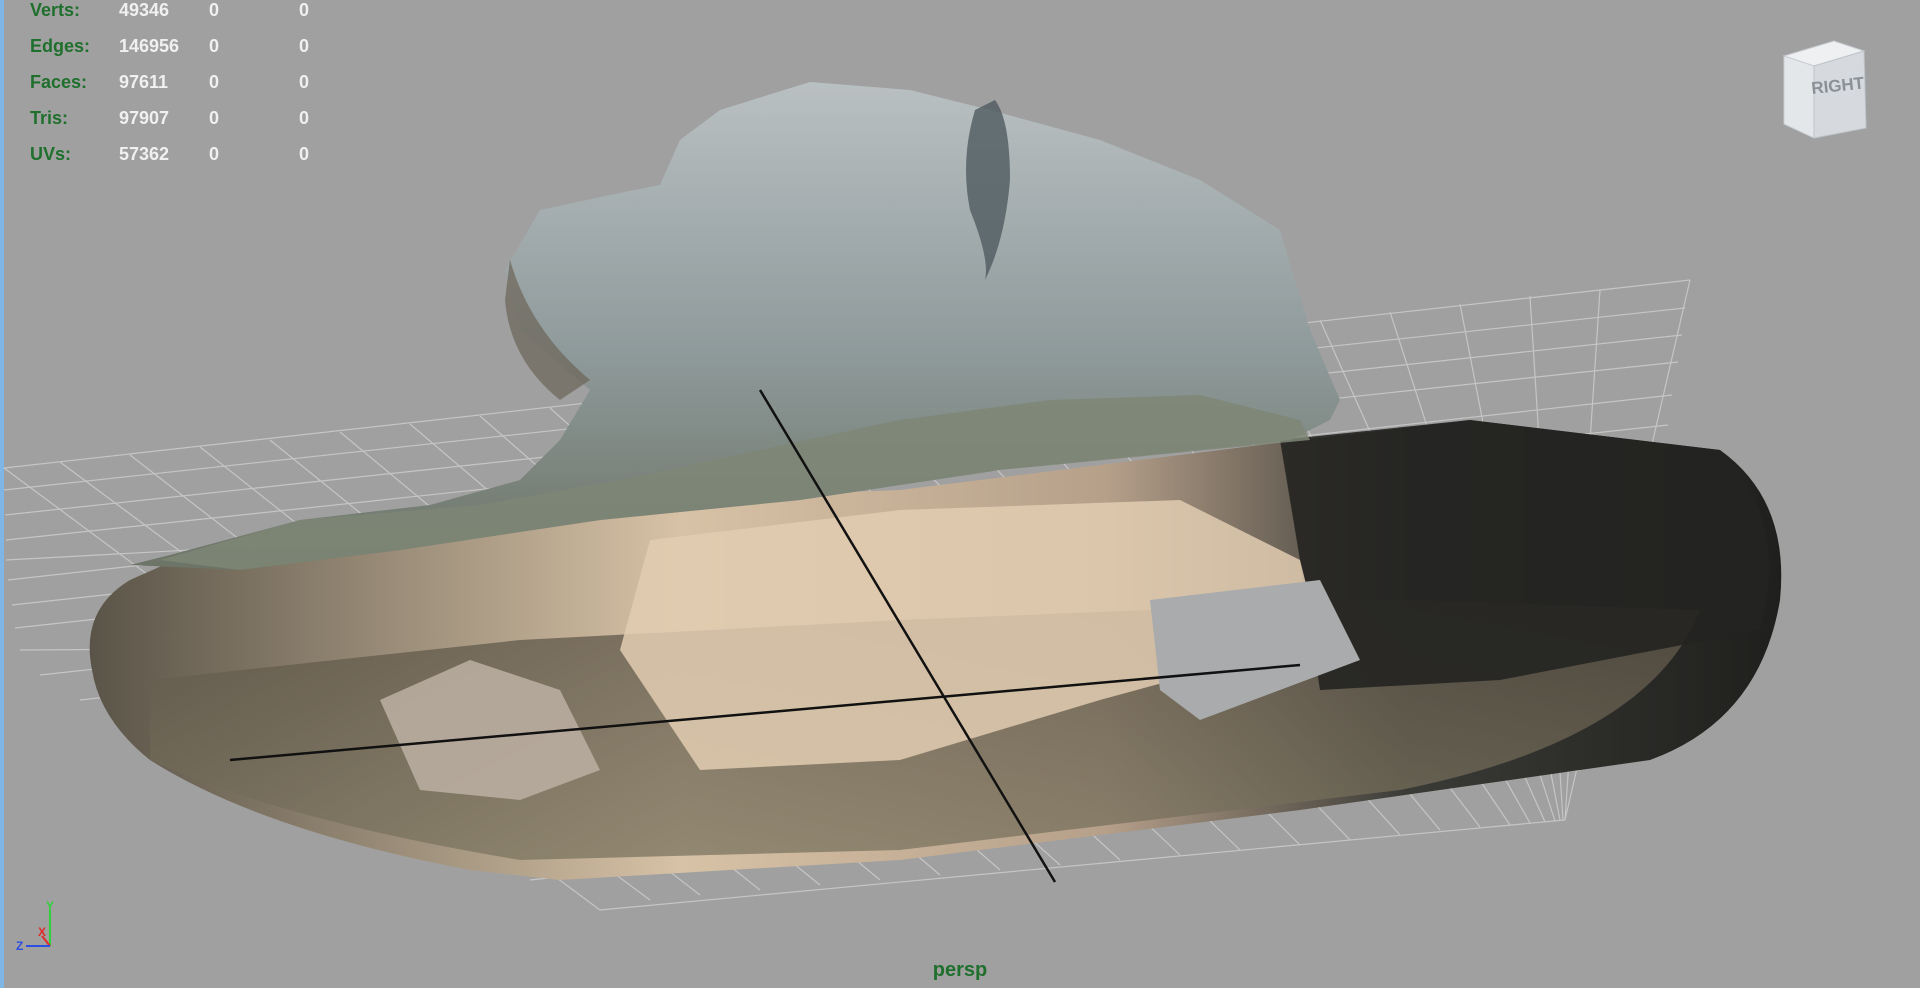 The height and width of the screenshot is (988, 1920). I want to click on hud-value: 97907, so click(144, 118).